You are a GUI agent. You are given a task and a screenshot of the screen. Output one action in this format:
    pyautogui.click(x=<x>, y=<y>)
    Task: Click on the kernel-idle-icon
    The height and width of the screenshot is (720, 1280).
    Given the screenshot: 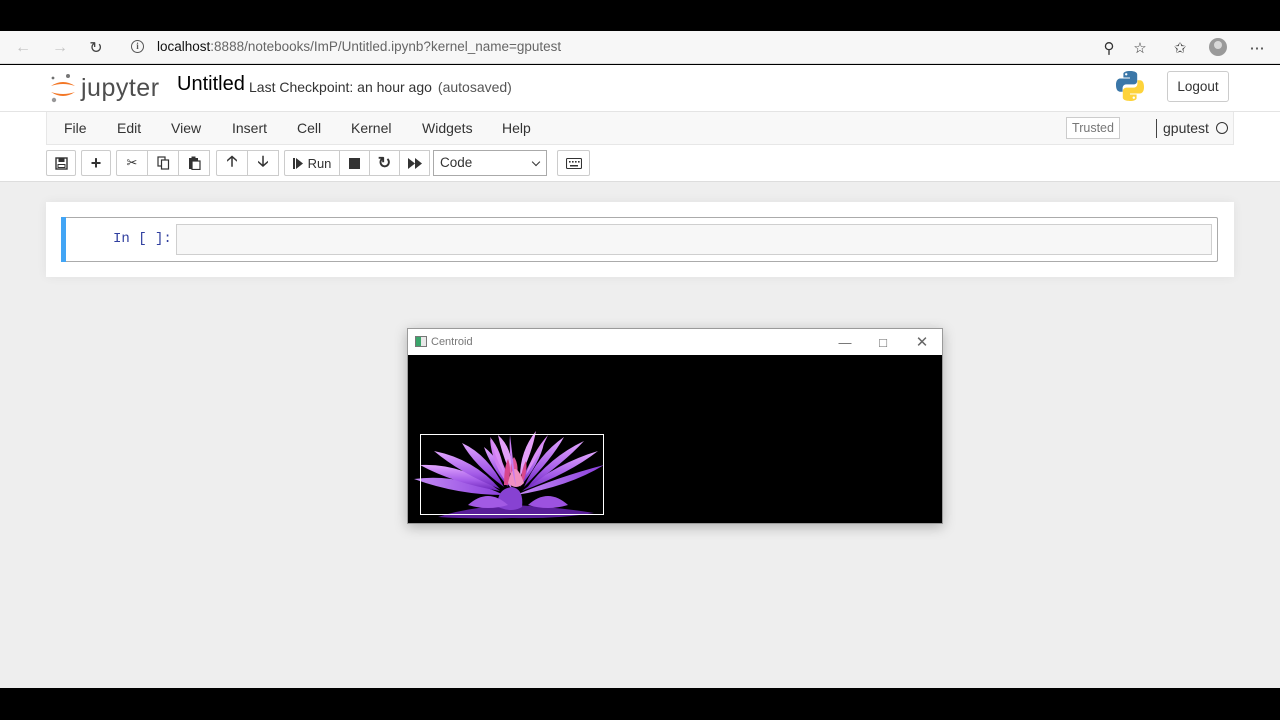 What is the action you would take?
    pyautogui.click(x=1222, y=128)
    